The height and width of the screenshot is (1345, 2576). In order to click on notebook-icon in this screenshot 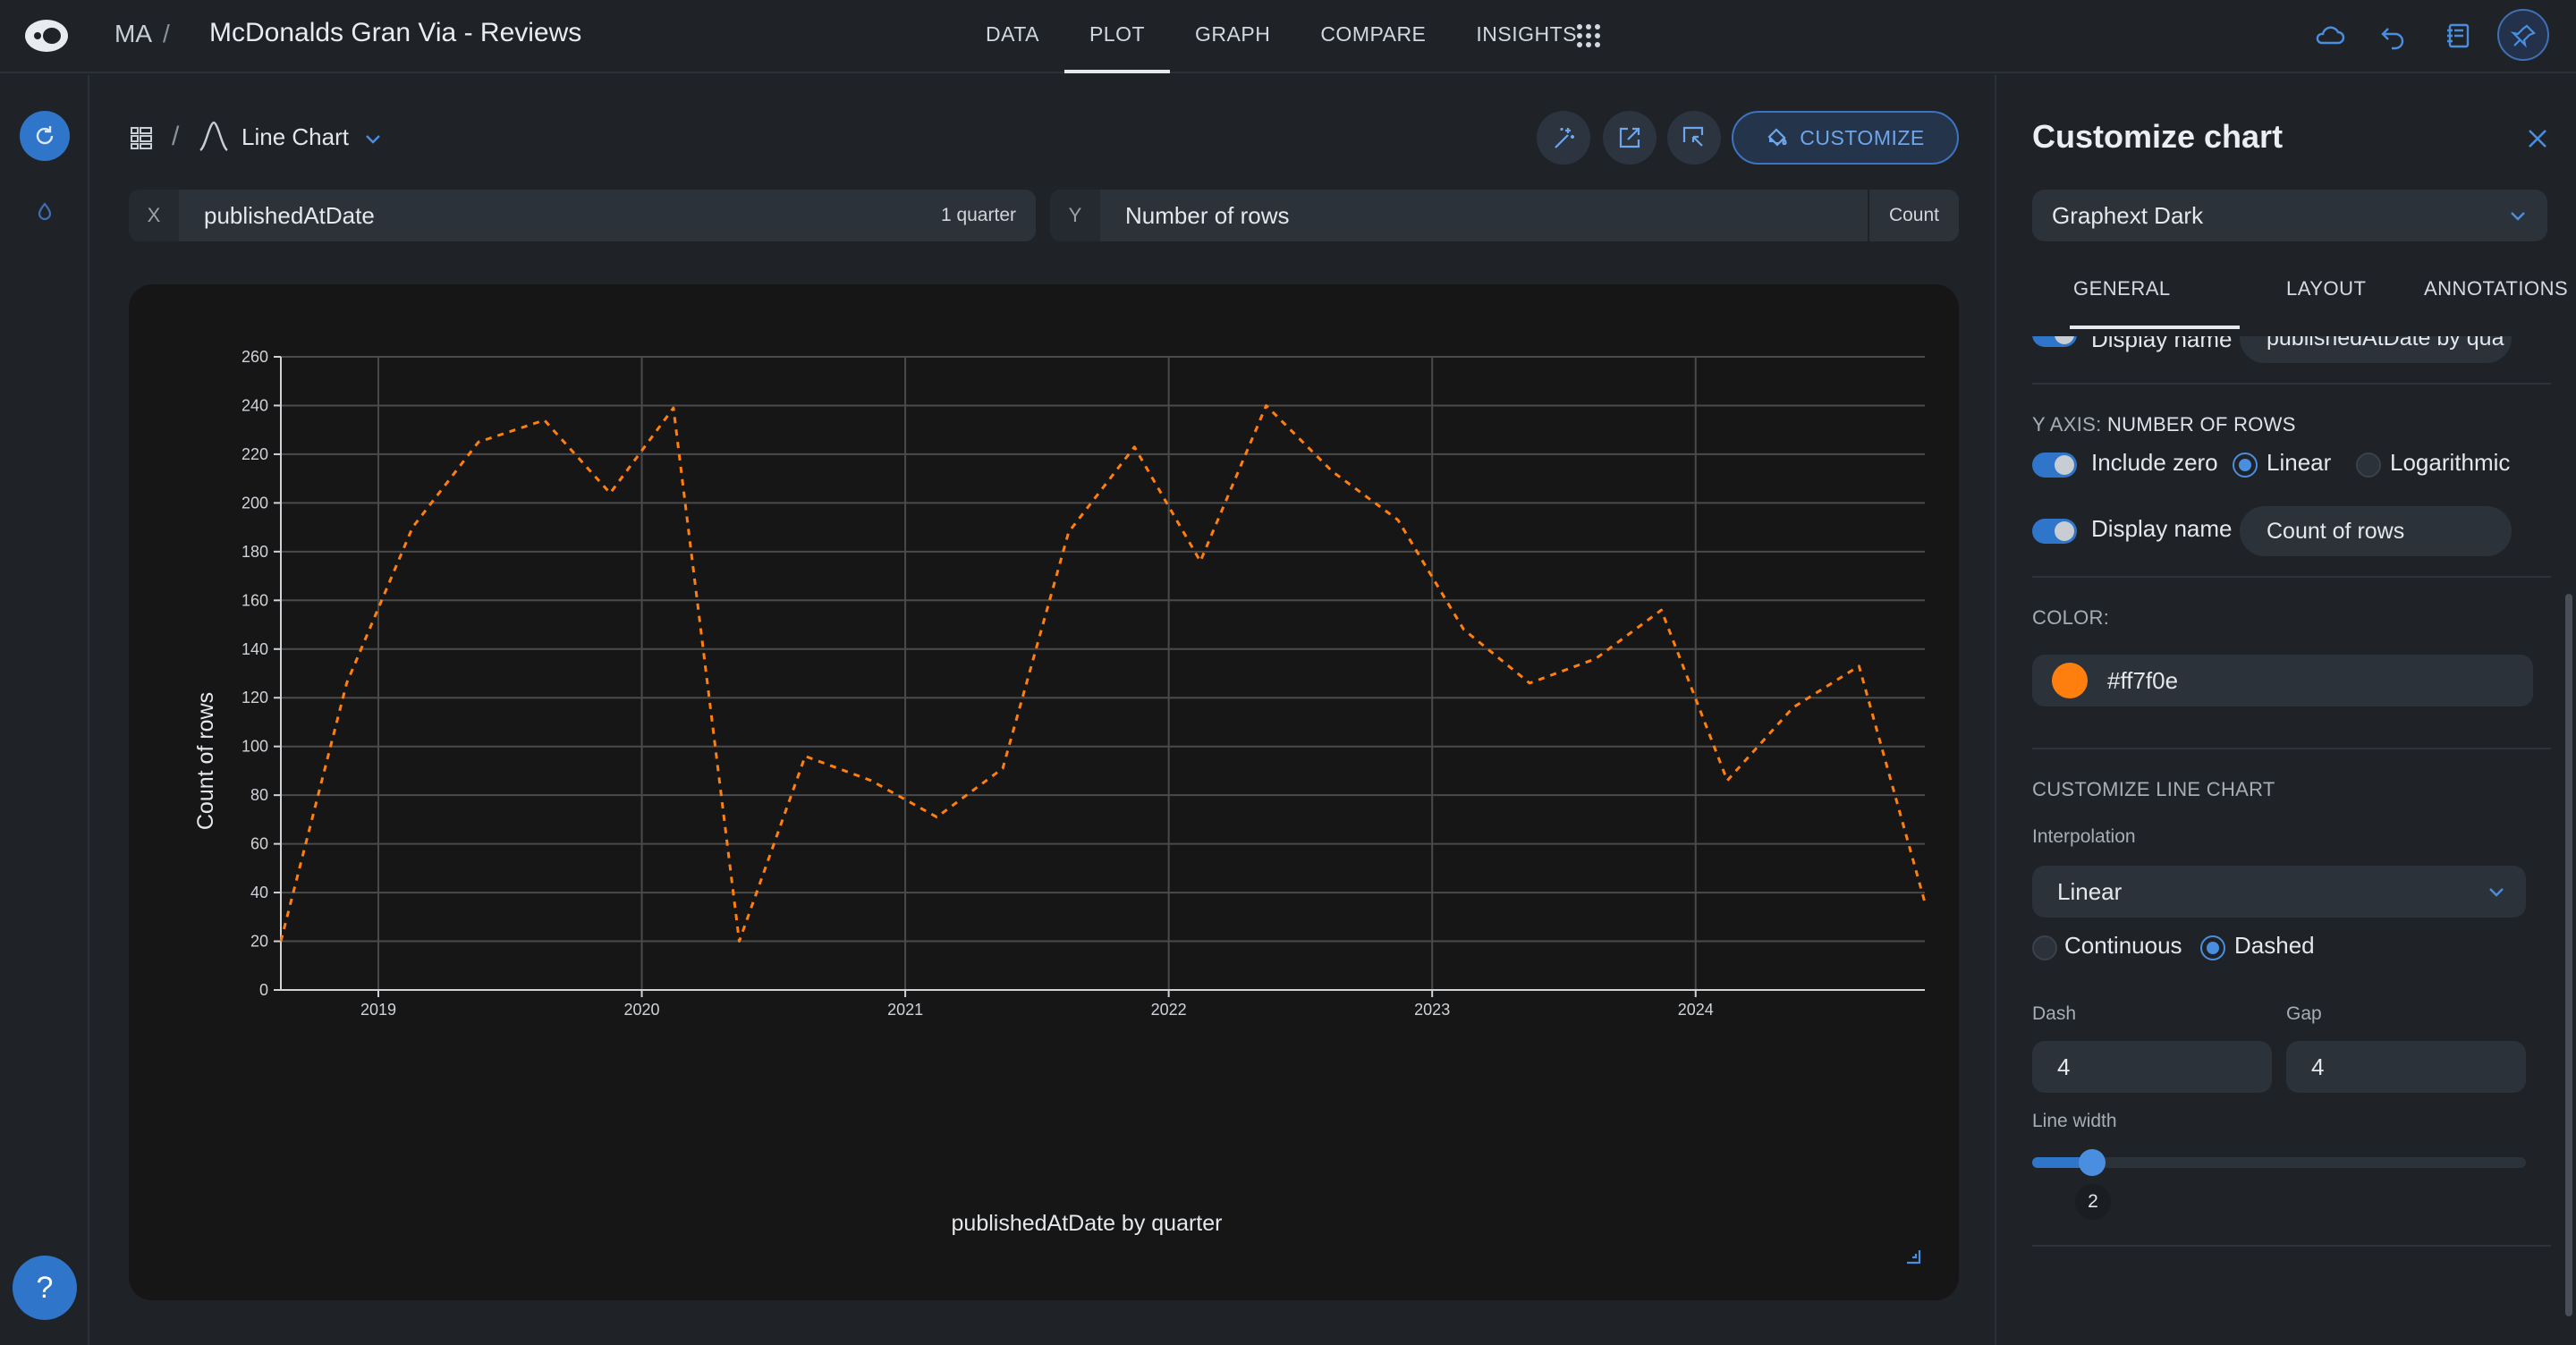, I will do `click(2458, 36)`.